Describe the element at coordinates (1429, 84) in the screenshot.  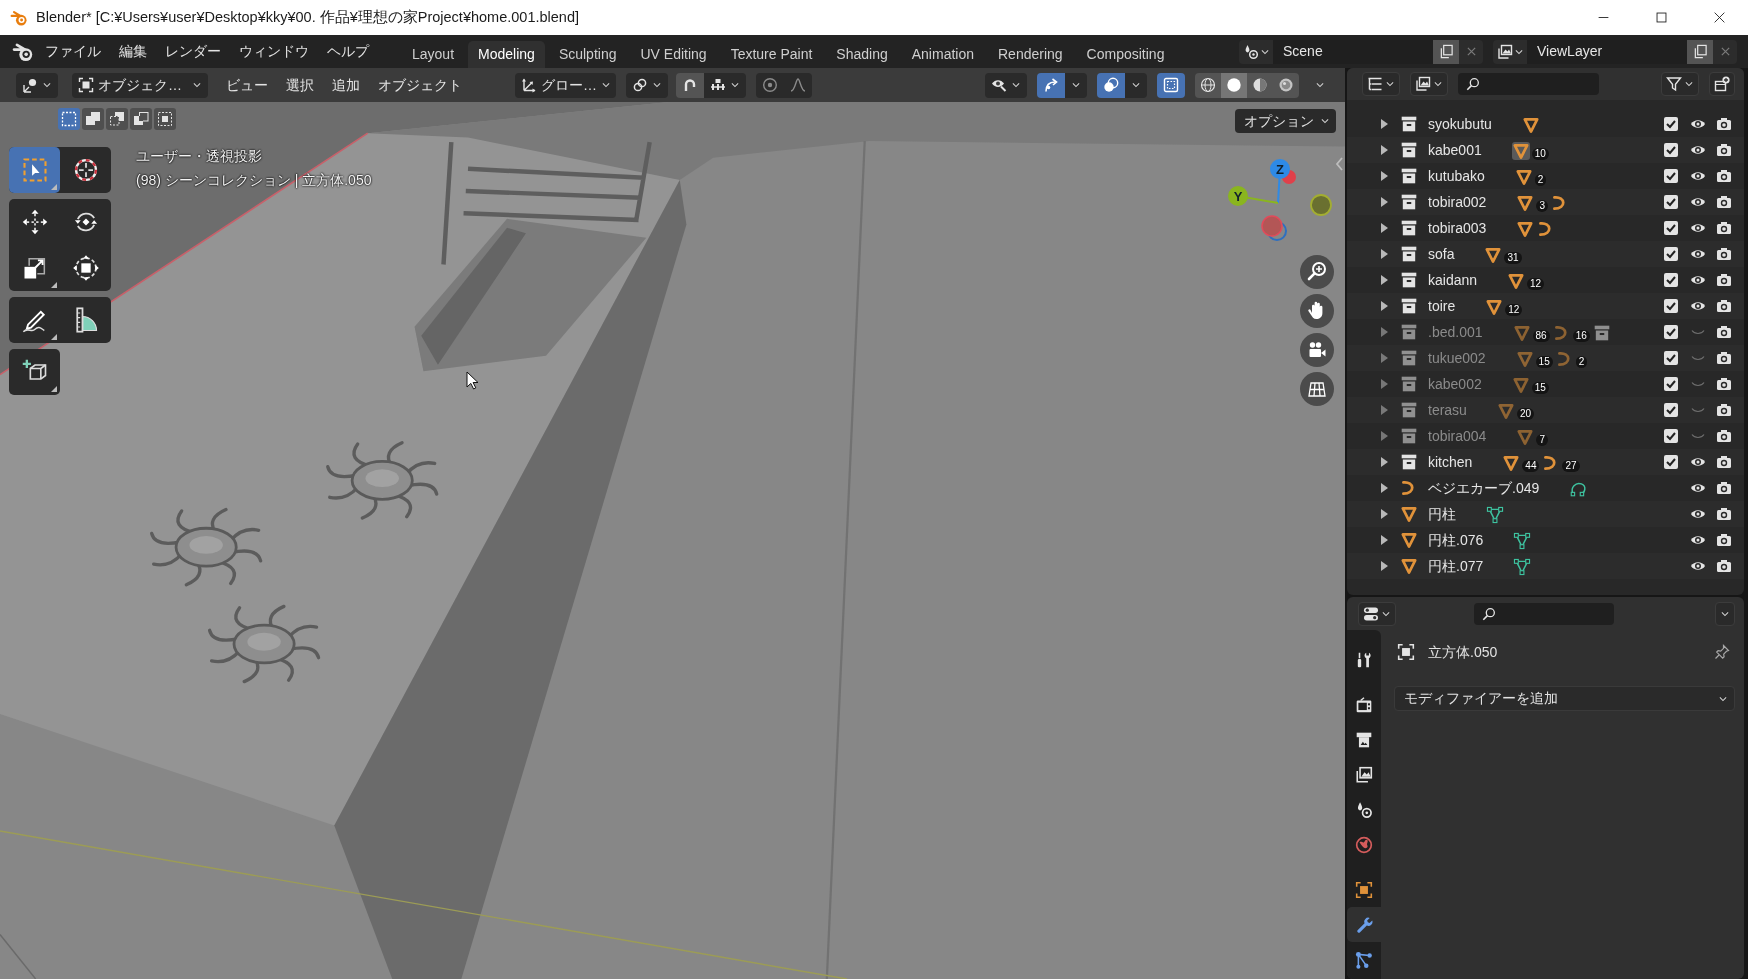
I see `filter-view-dropdown` at that location.